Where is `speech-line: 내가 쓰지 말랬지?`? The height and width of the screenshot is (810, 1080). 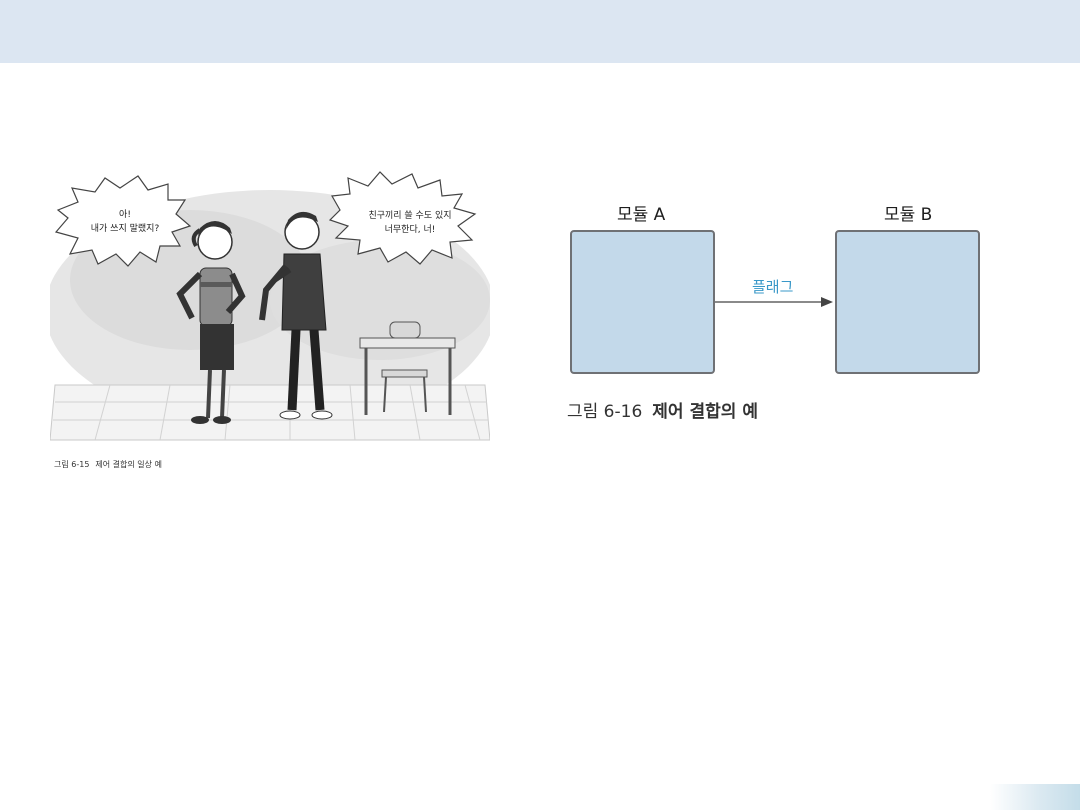
speech-line: 내가 쓰지 말랬지? is located at coordinates (125, 229).